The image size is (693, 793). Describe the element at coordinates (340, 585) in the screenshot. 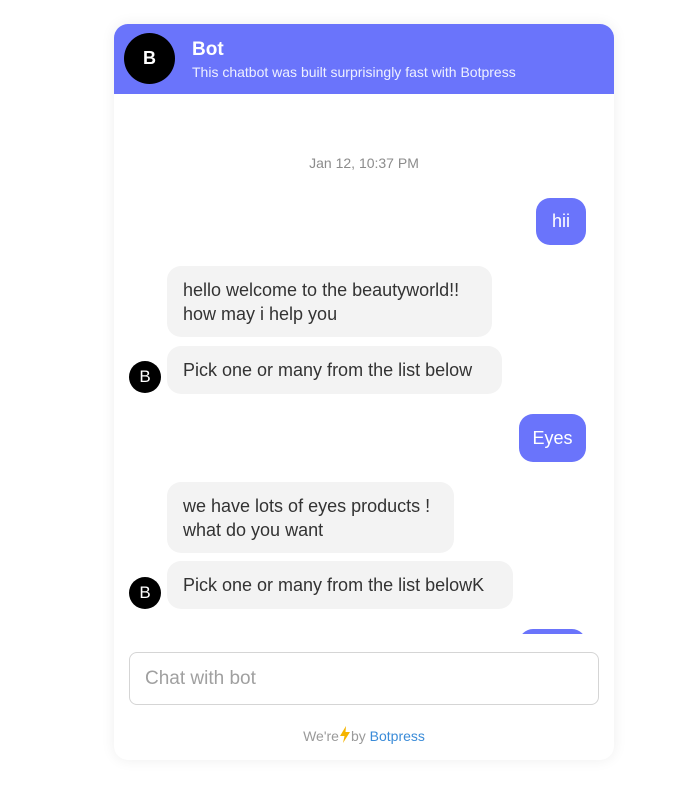

I see `bot-message: Pick one or many from the list belowK` at that location.